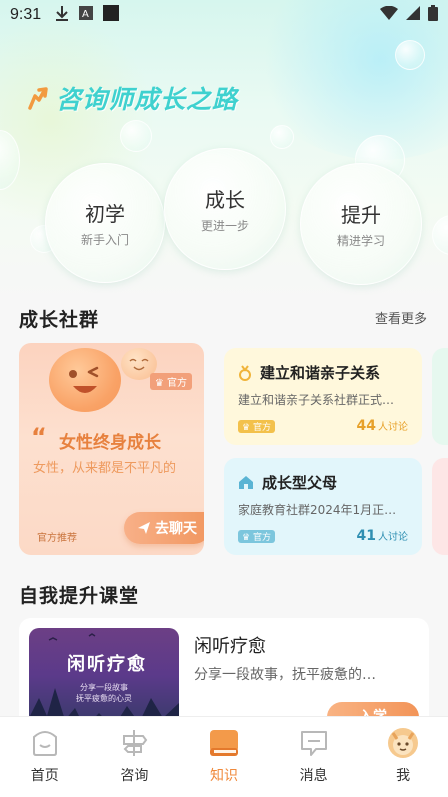 Image resolution: width=448 pixels, height=797 pixels. What do you see at coordinates (433, 15) in the screenshot?
I see `battery-icon` at bounding box center [433, 15].